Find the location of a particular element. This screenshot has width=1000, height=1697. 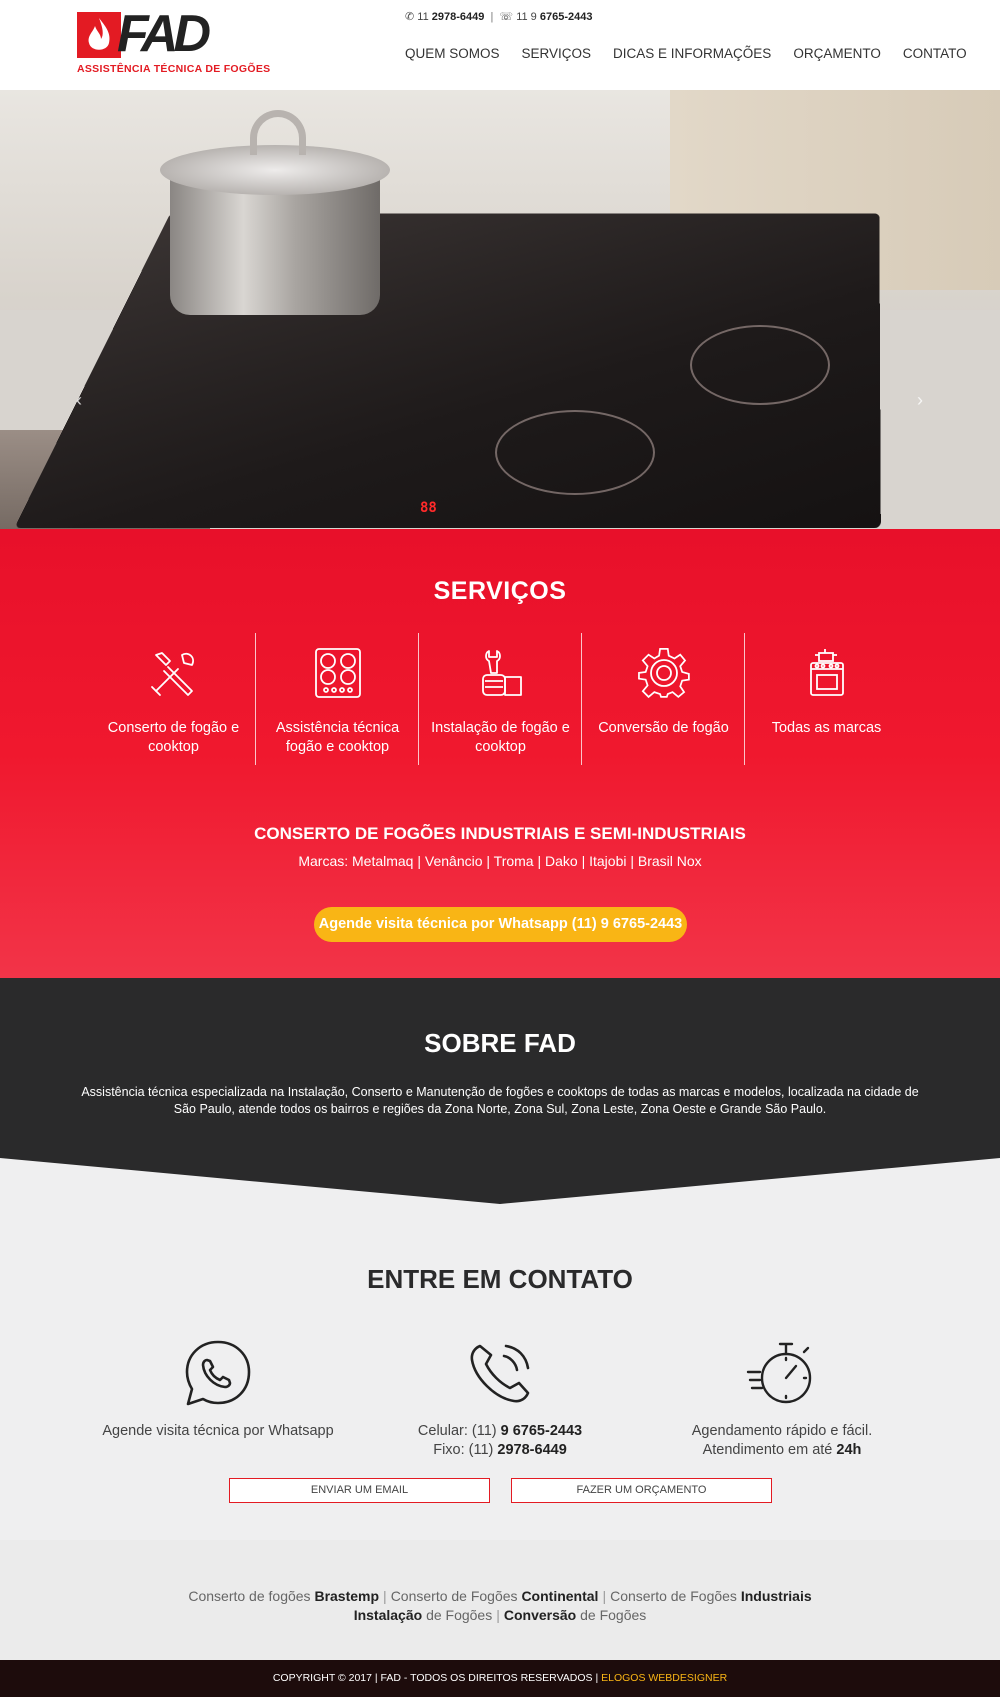

phone-mobile-prefix: 11 9 is located at coordinates (526, 17).